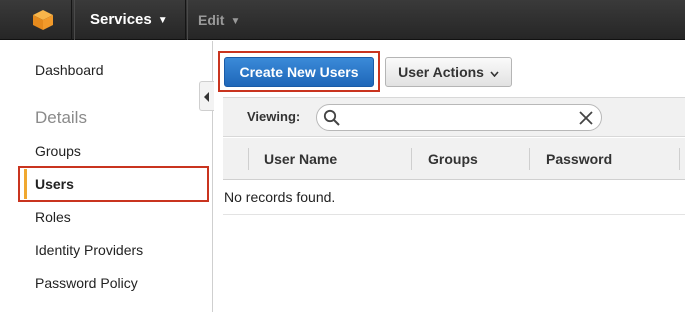  I want to click on aws-cube-icon, so click(43, 20).